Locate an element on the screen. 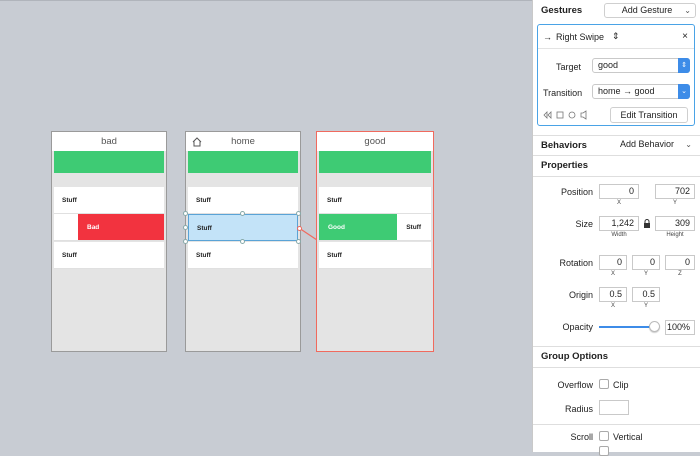 This screenshot has height=456, width=700. width-sublabel: Width is located at coordinates (619, 235).